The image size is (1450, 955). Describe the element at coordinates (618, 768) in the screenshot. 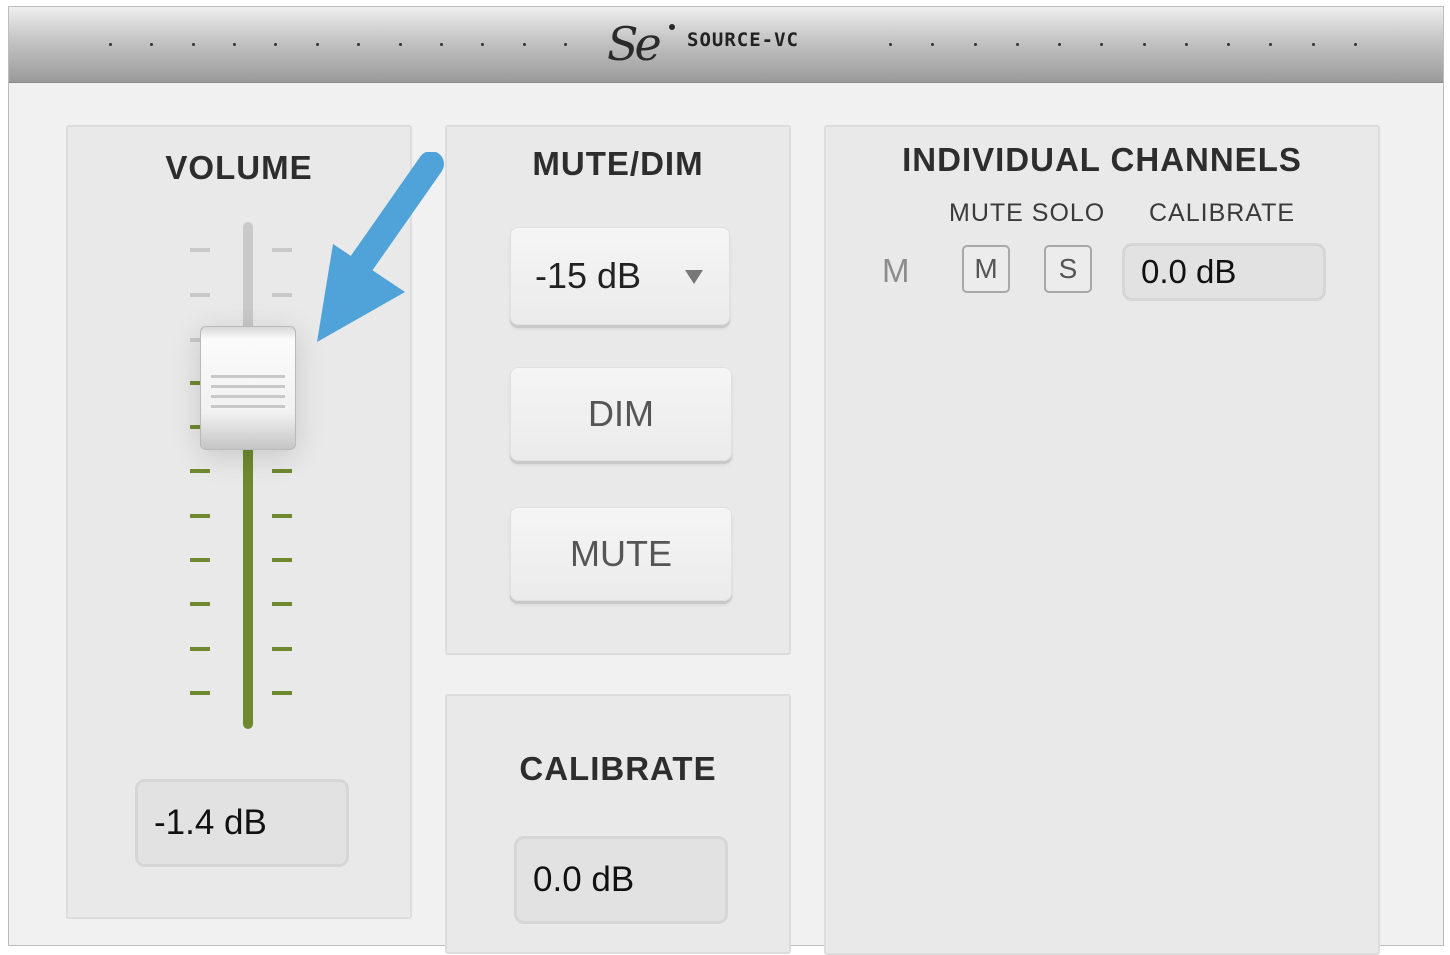

I see `calibrate-title: CALIBRATE` at that location.